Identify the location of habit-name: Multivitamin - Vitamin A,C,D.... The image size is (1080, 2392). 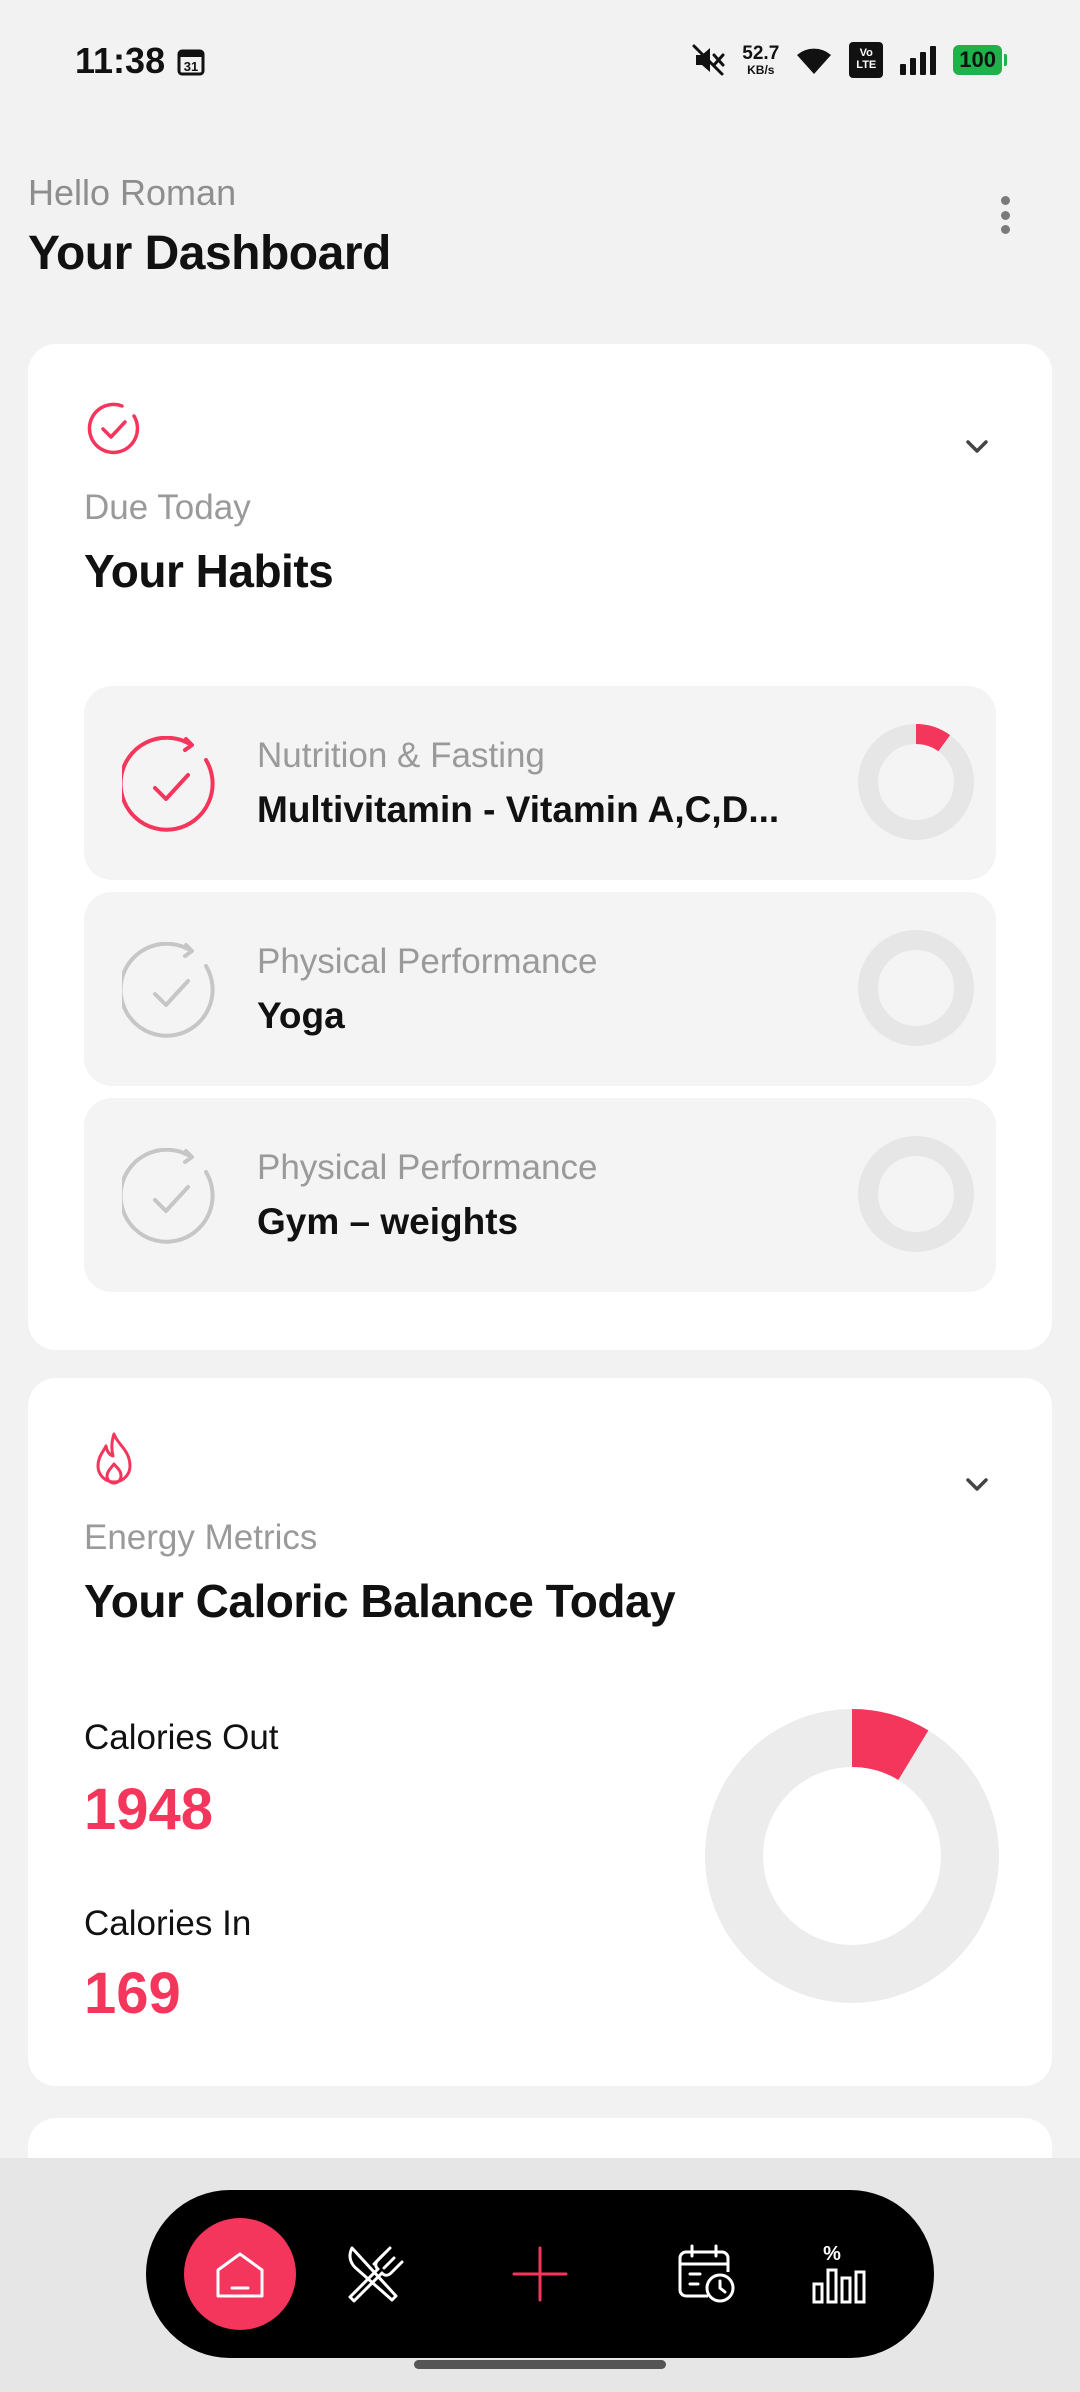
(518, 809).